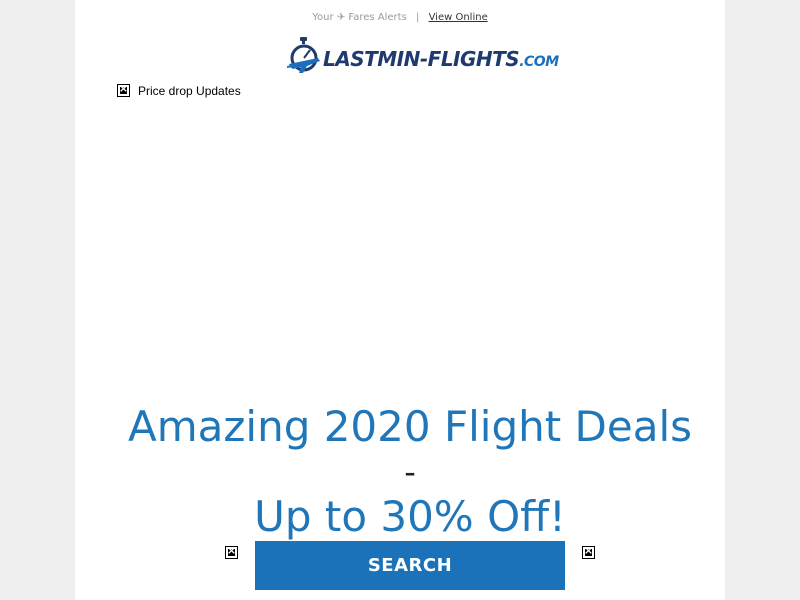 The image size is (800, 600). I want to click on brand-logo: LASTMIN-FLIGHTS.COM, so click(423, 57).